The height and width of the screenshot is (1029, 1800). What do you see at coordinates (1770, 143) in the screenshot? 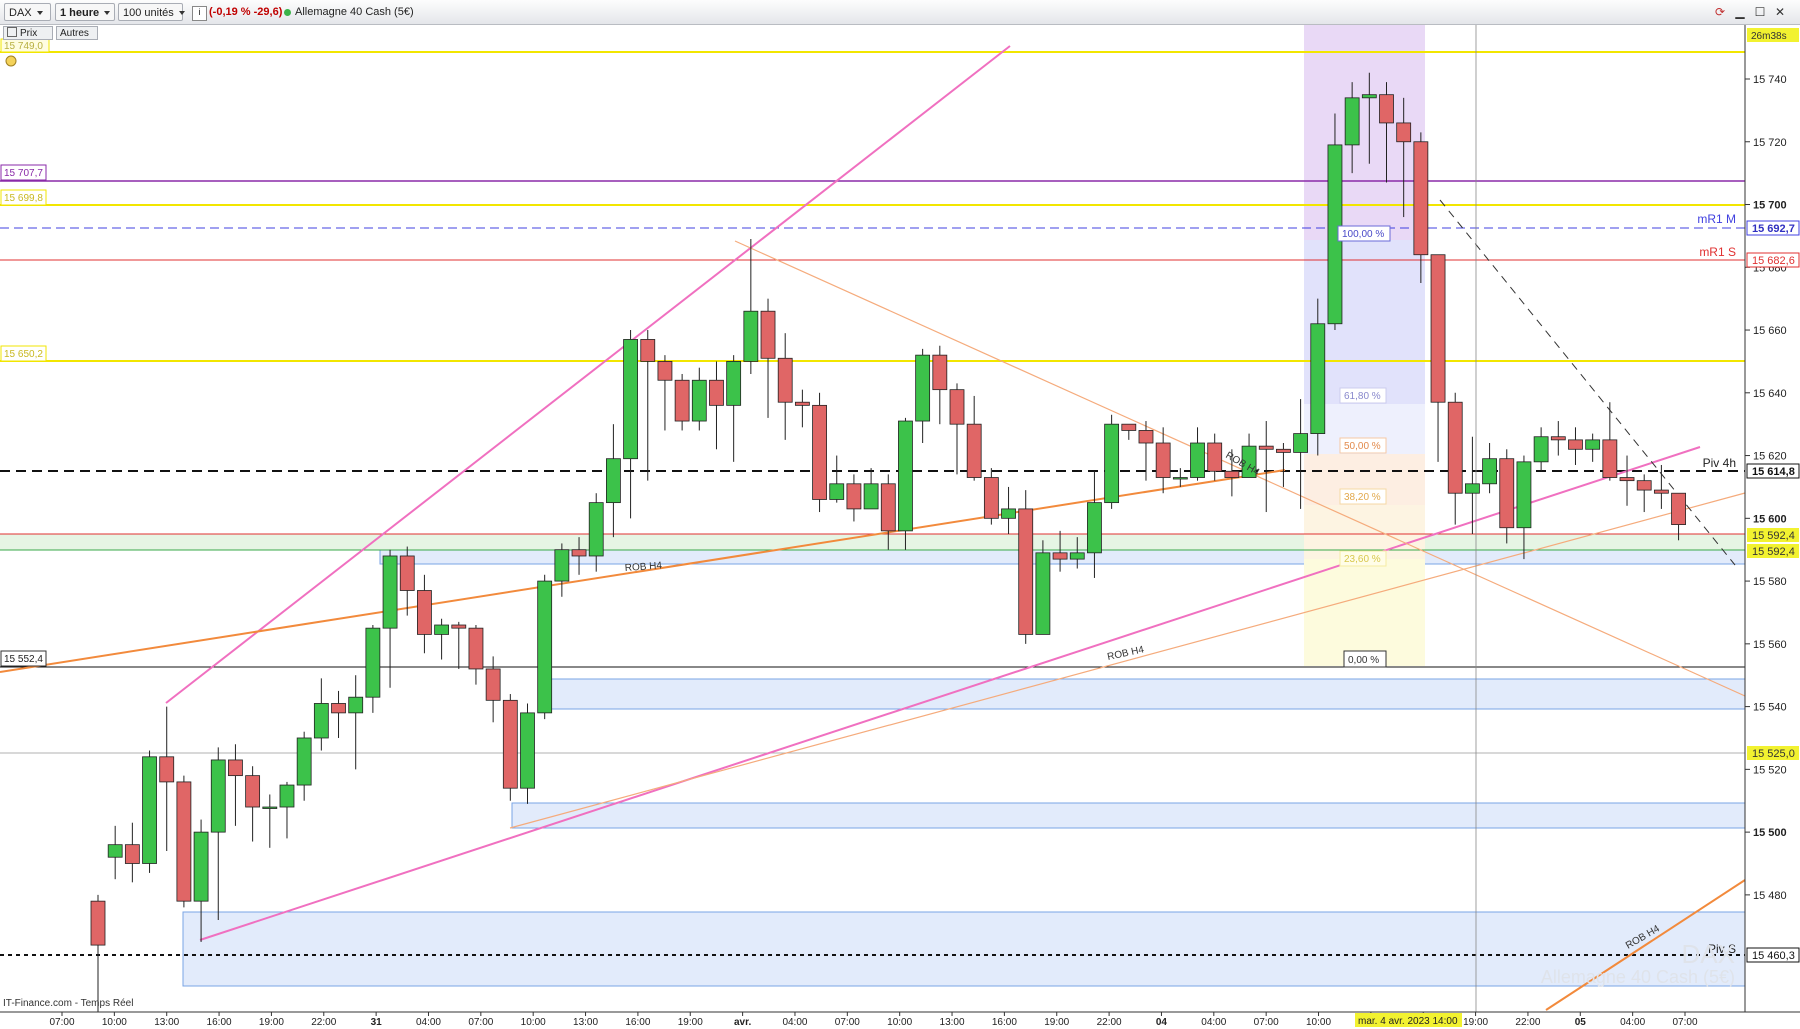
I see `y-tick-label: 15 720` at bounding box center [1770, 143].